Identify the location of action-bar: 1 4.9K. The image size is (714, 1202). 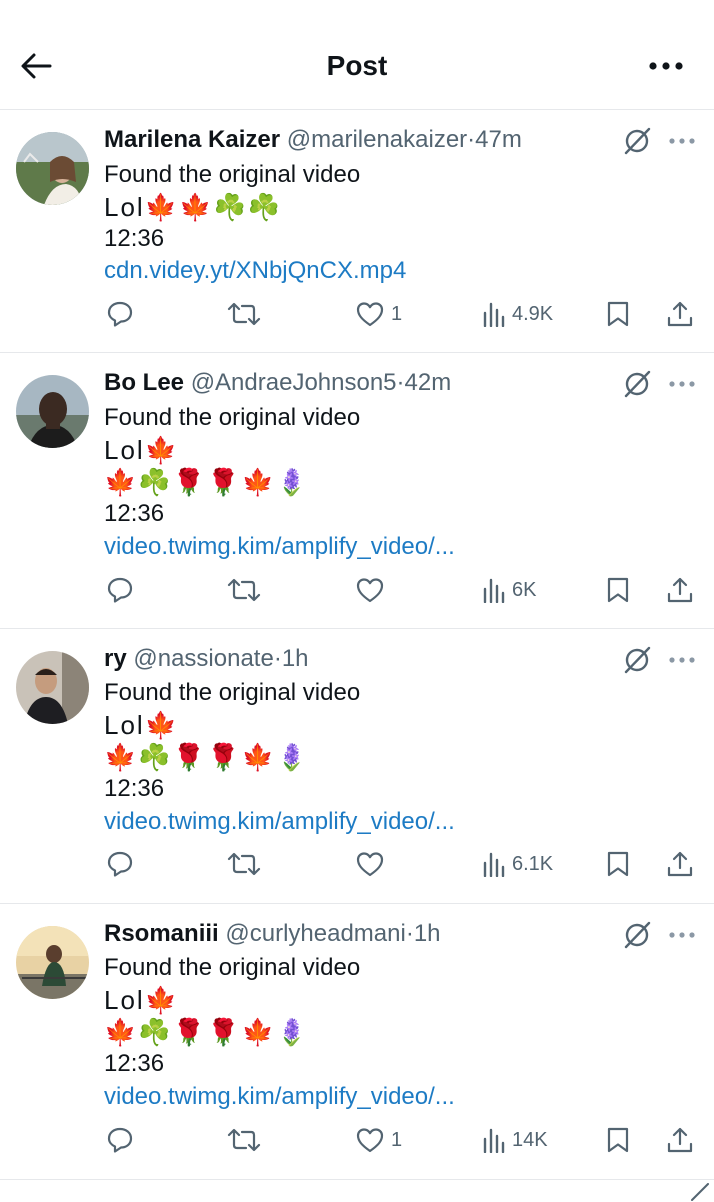
(357, 314).